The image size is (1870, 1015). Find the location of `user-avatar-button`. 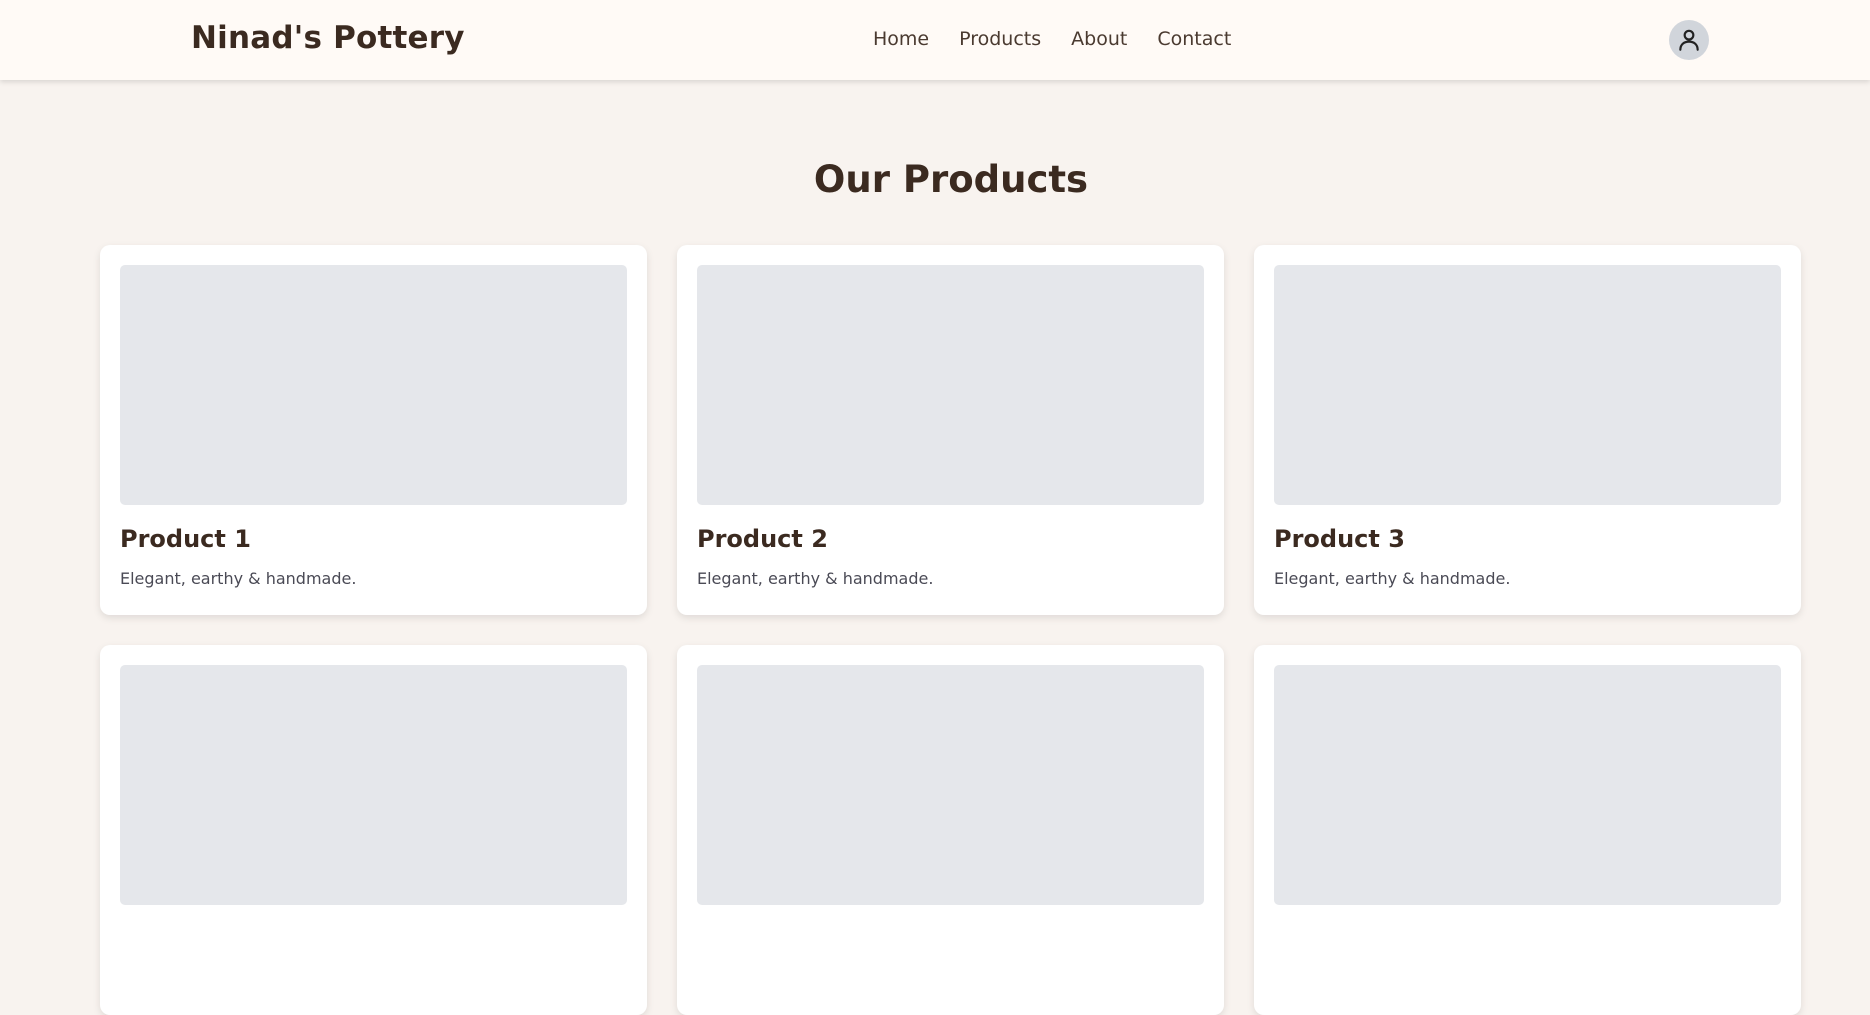

user-avatar-button is located at coordinates (1689, 40).